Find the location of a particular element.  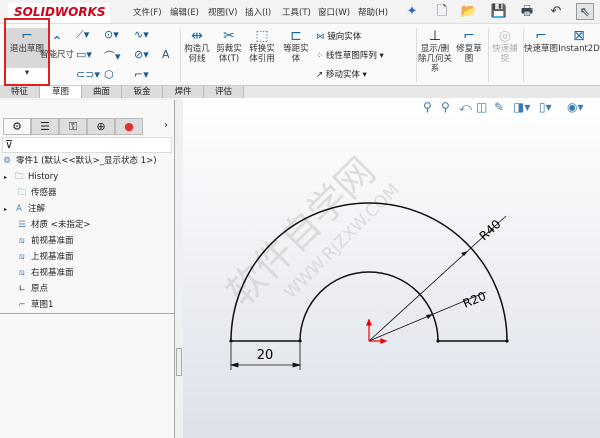

construction-geometry-button: ⇹ 构造几何线 is located at coordinates (197, 46).